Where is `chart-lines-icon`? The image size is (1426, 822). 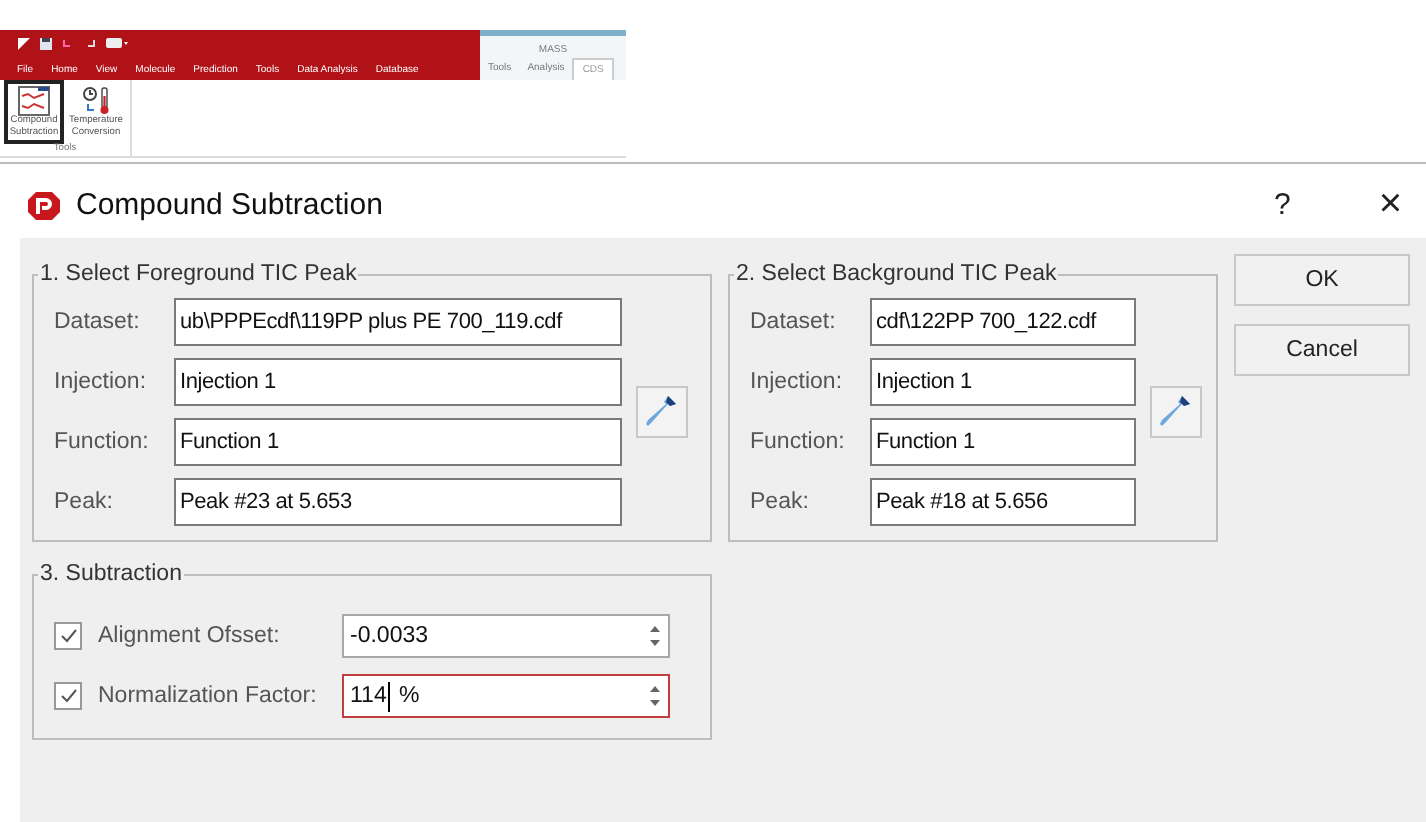
chart-lines-icon is located at coordinates (34, 101).